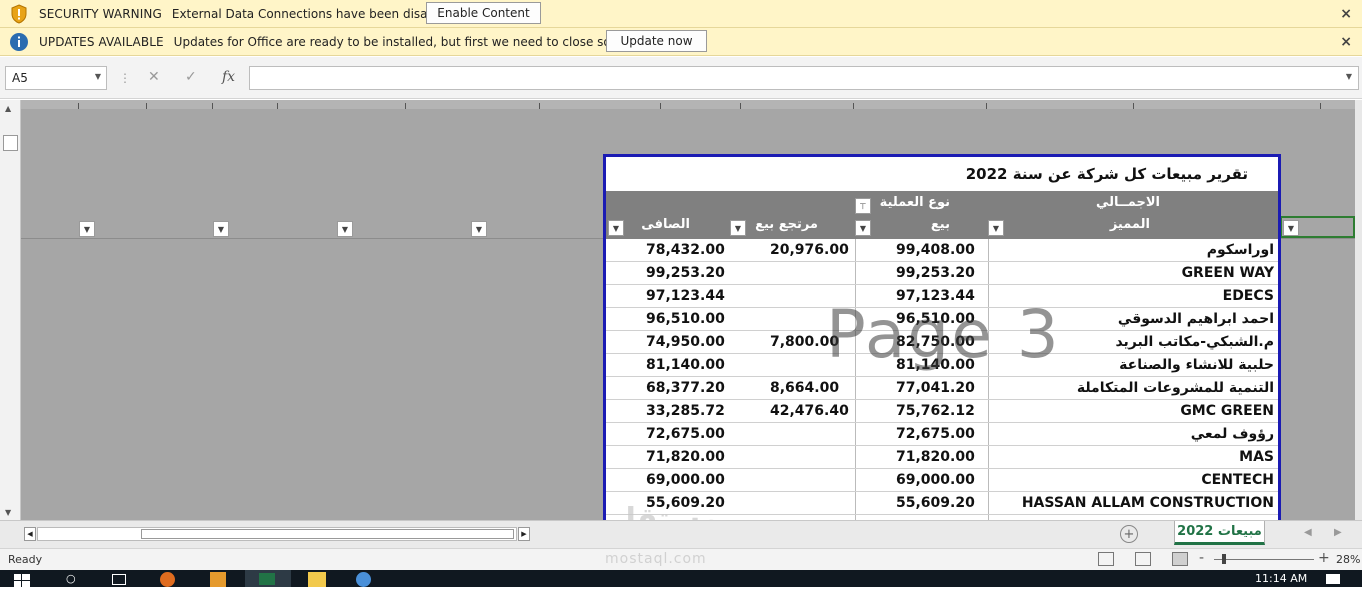  I want to click on zoom-slider-thumb, so click(1224, 559).